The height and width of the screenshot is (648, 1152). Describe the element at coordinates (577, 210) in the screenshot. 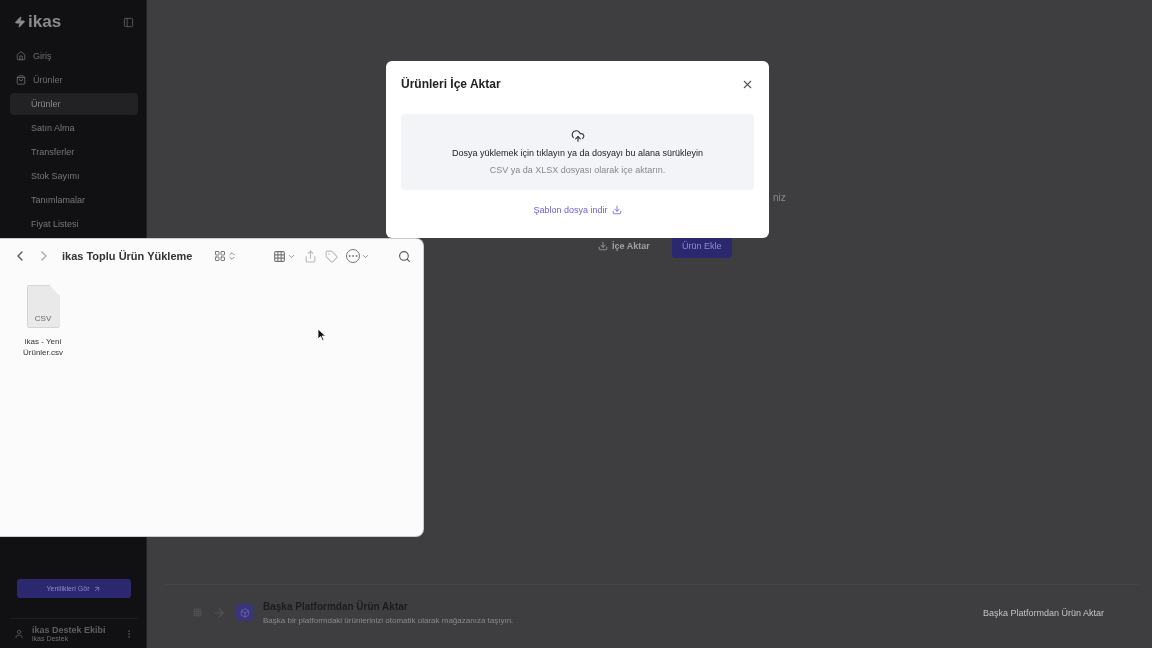

I see `template-download-link: Şablon dosya indir` at that location.